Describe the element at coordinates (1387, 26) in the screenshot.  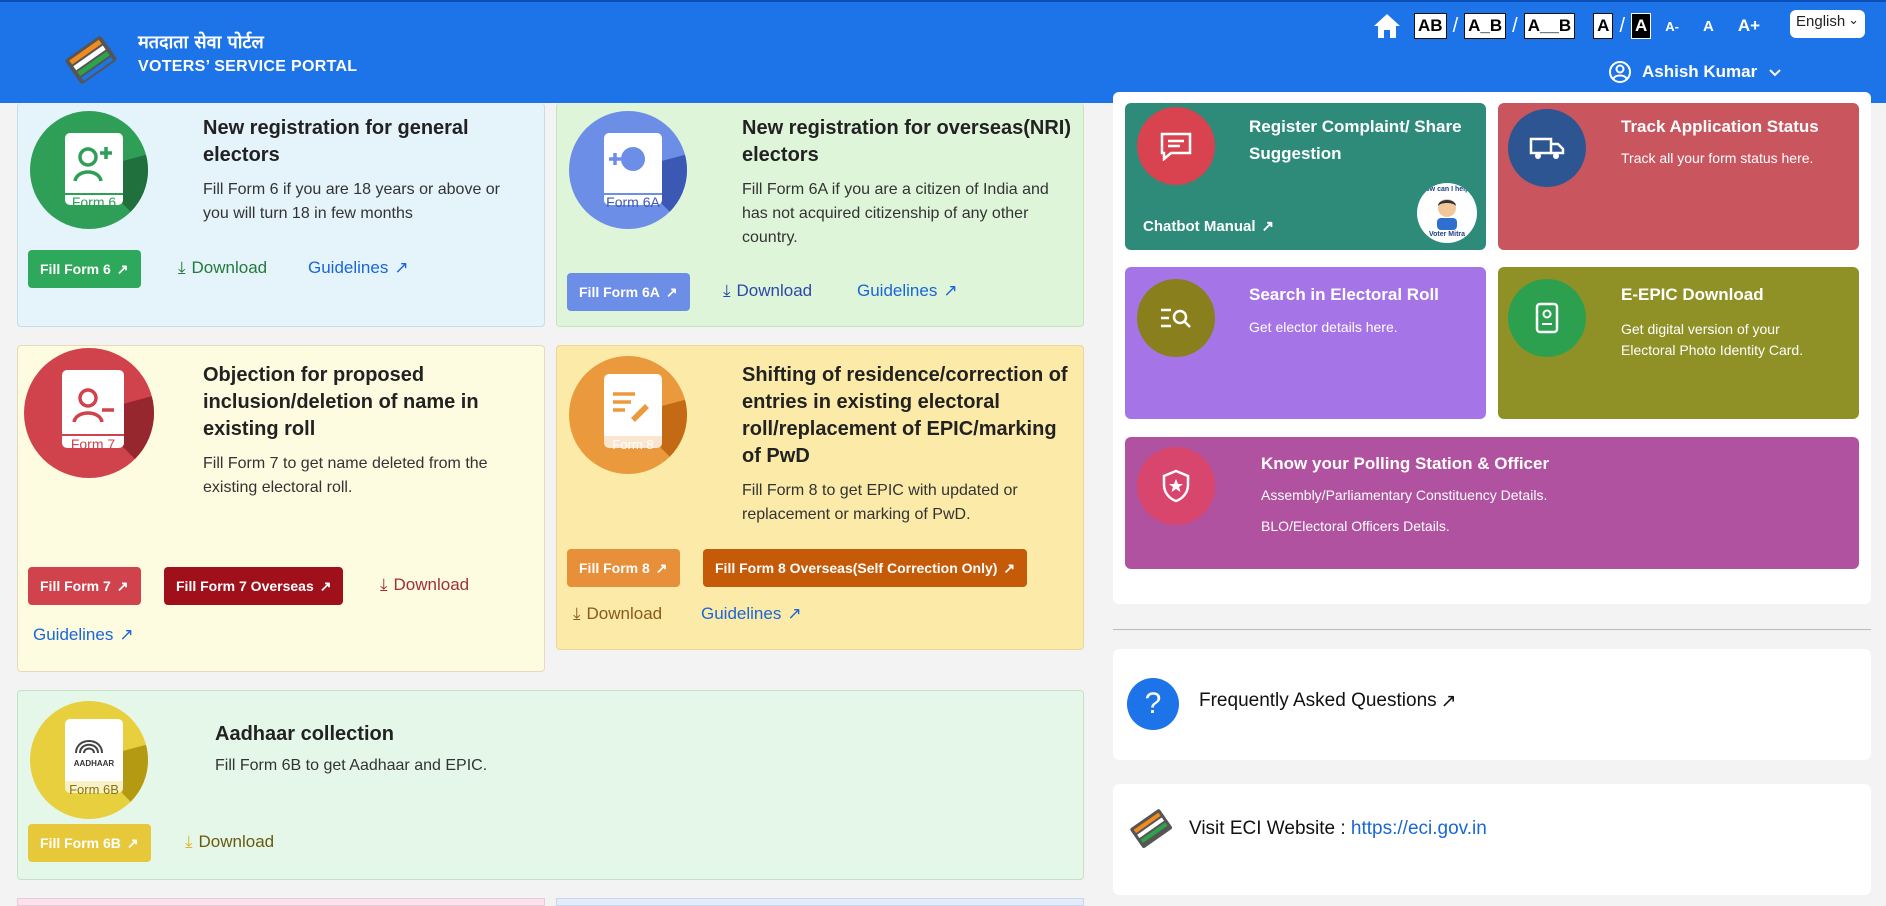
I see `home-icon` at that location.